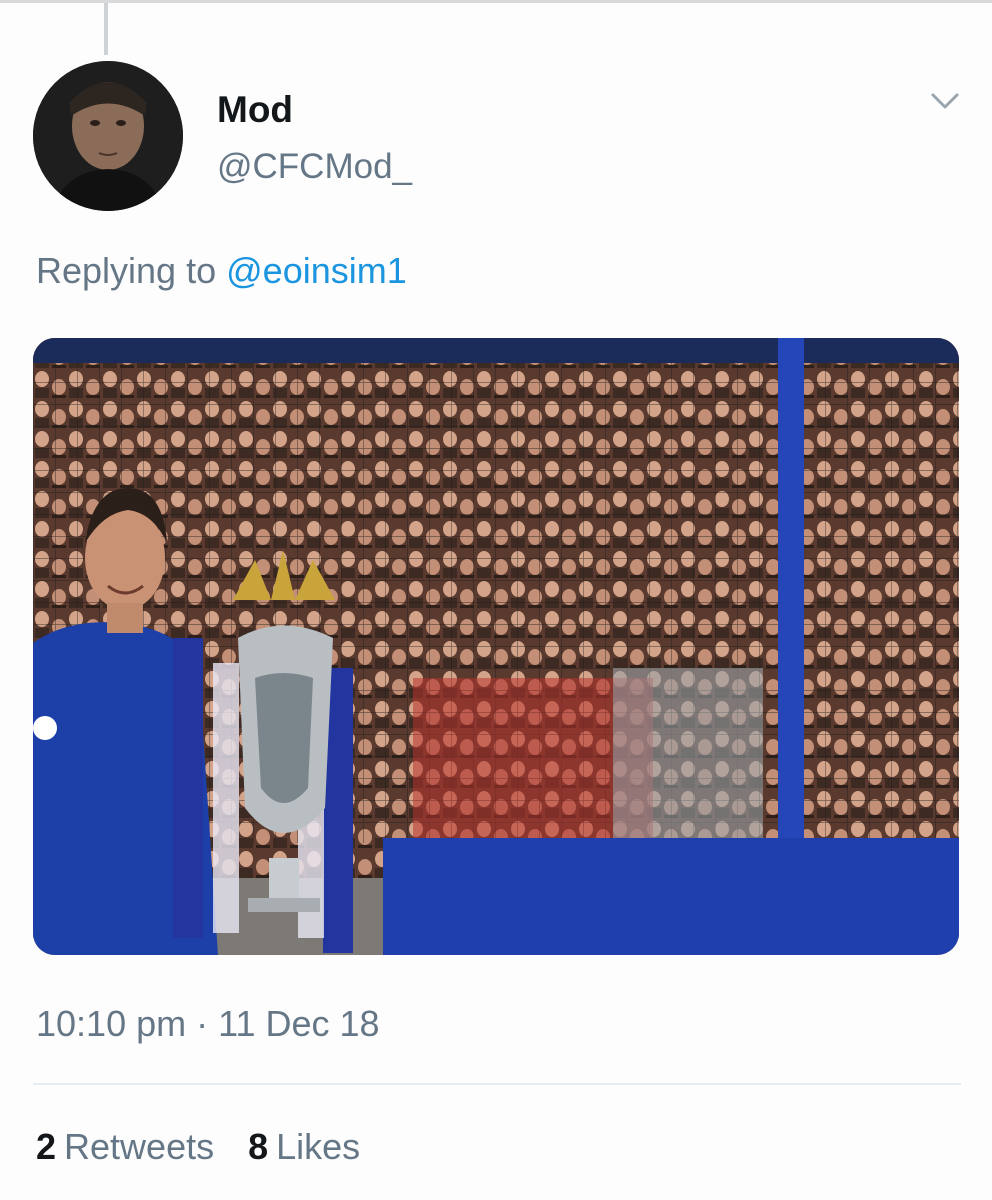 The image size is (992, 1200). I want to click on likes-count: 8, so click(258, 1146).